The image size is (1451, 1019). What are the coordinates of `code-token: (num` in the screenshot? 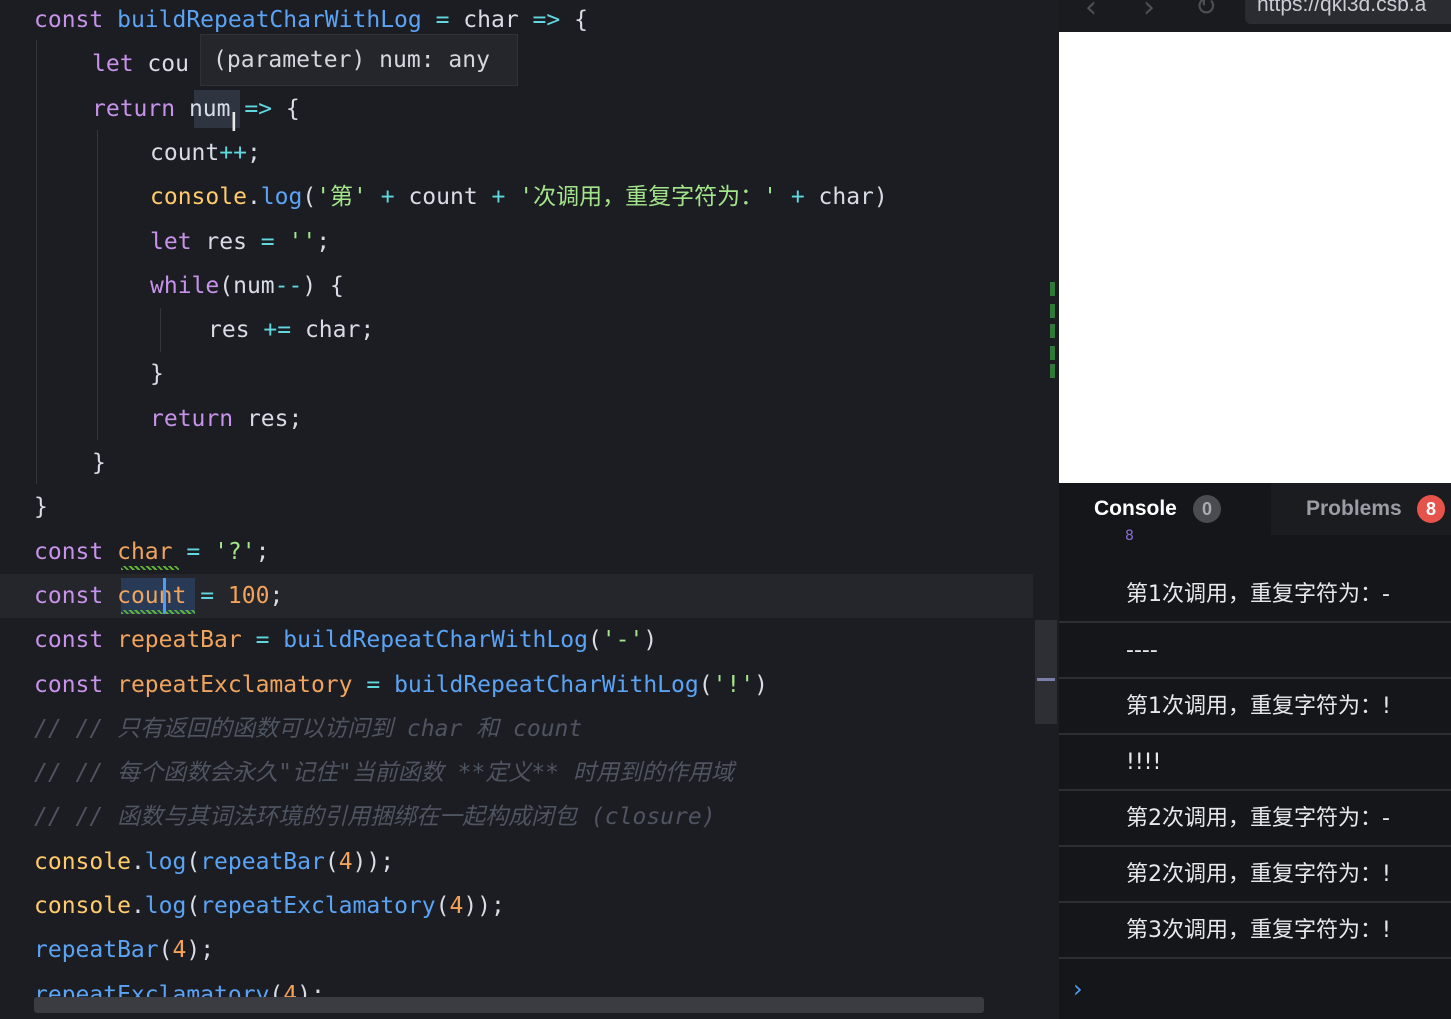 It's located at (247, 285).